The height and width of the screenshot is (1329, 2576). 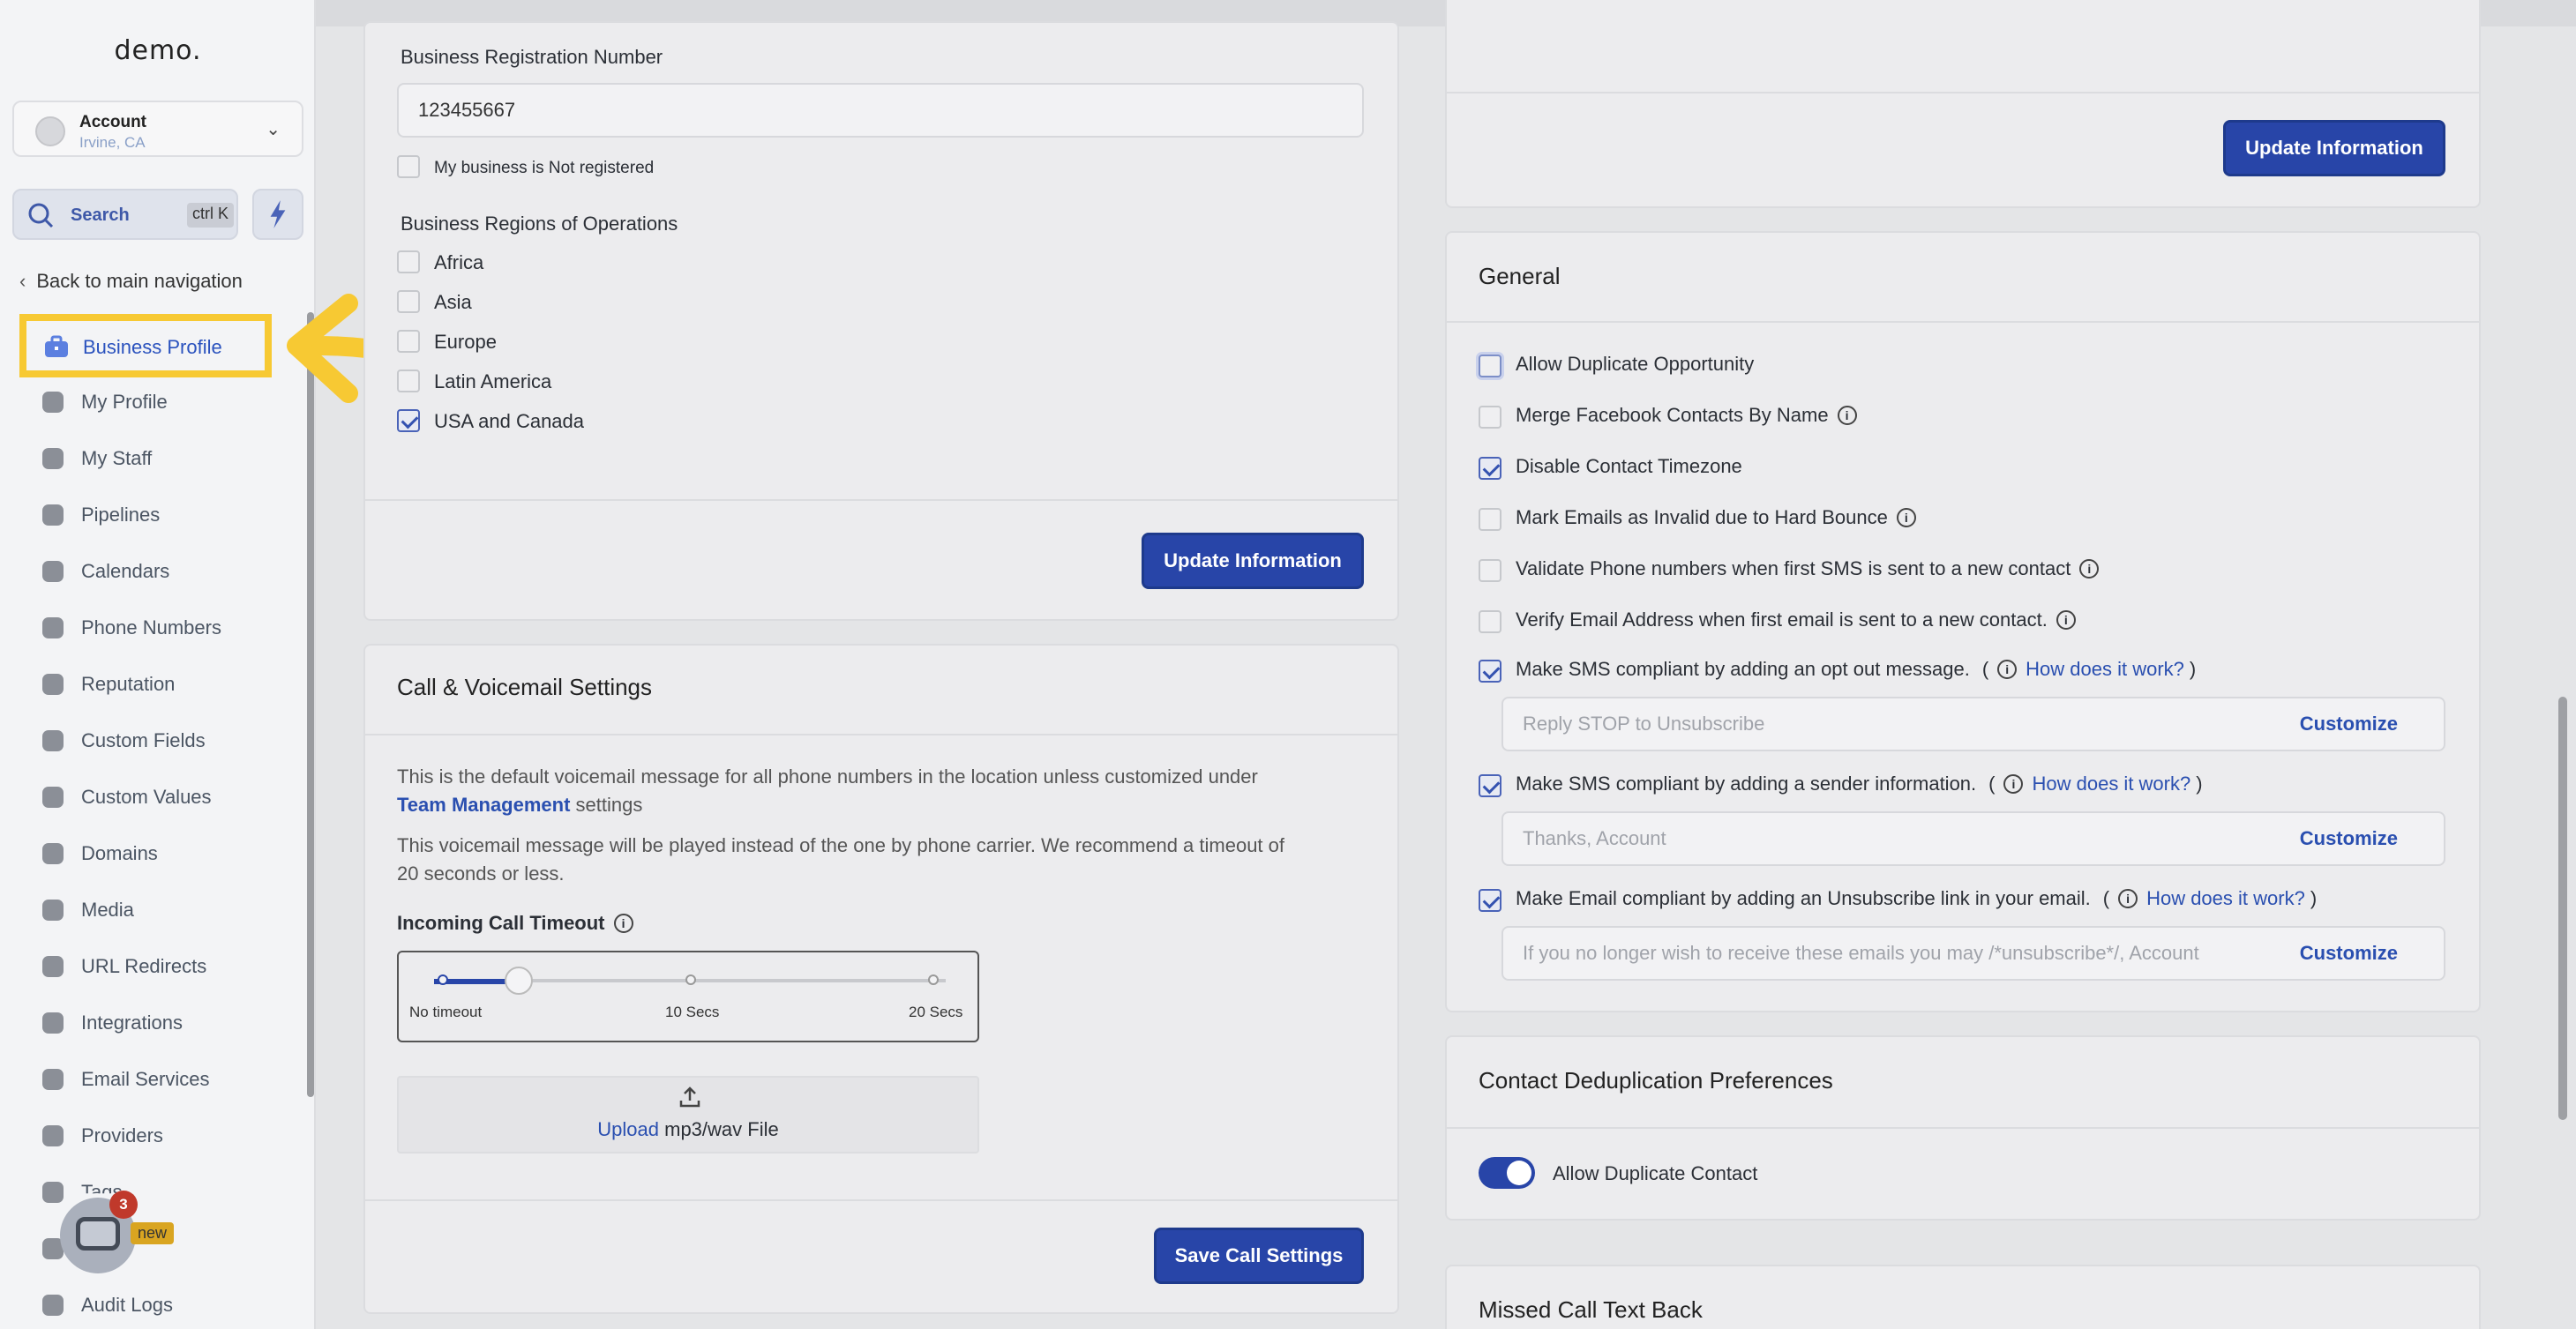 I want to click on region-label: Africa, so click(x=459, y=262).